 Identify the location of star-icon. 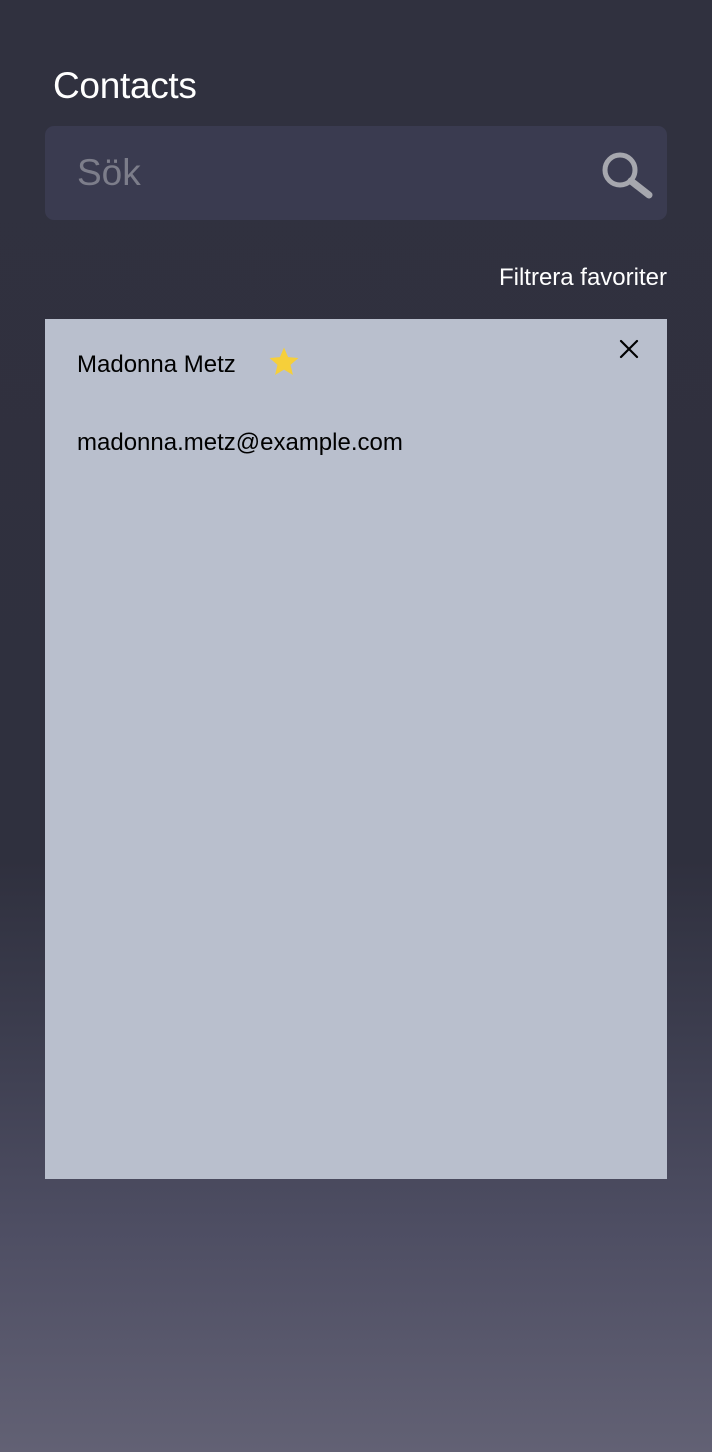
(284, 362).